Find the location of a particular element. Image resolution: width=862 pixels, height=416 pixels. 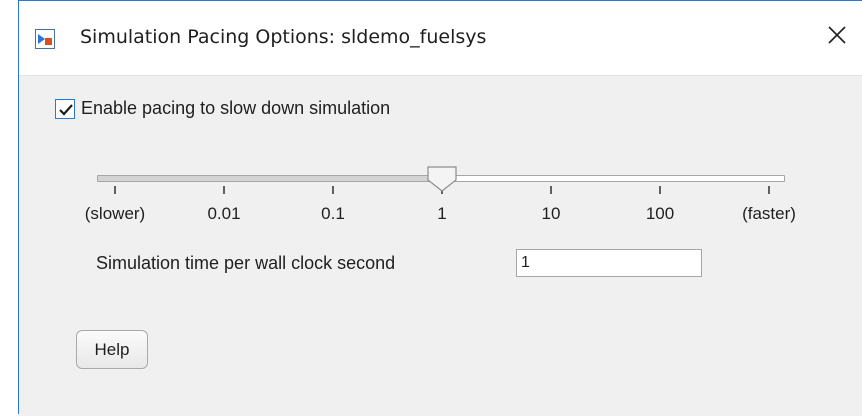

enable-pacing-label: Enable pacing to slow down simulation is located at coordinates (236, 108).